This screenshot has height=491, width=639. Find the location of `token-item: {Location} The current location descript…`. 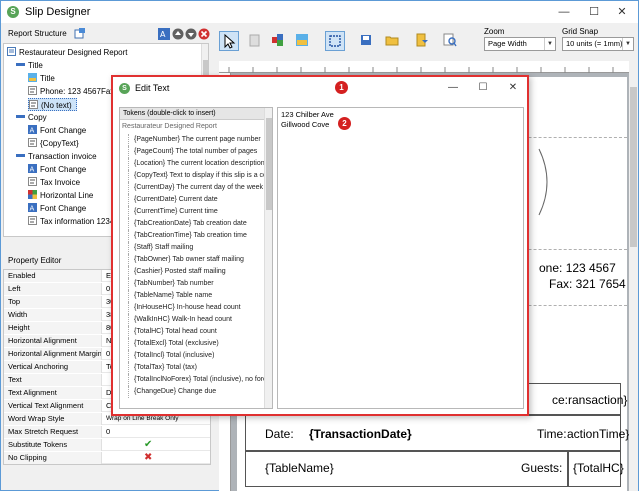

token-item: {Location} The current location descript… is located at coordinates (196, 164).